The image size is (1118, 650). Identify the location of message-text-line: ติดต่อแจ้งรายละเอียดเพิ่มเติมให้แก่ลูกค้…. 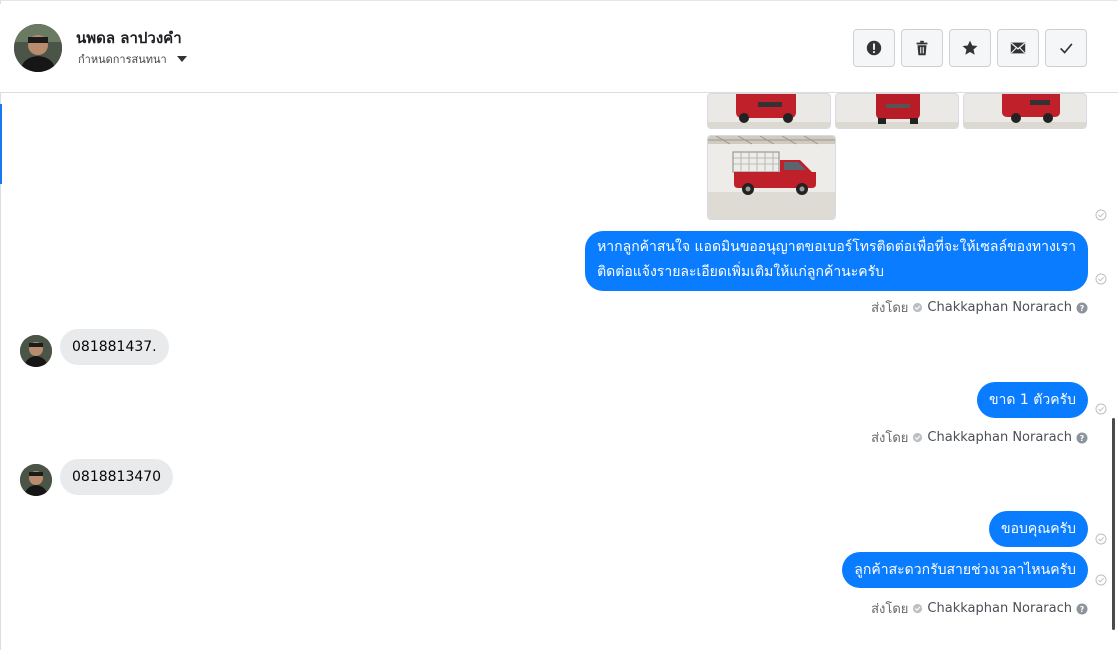
(741, 272).